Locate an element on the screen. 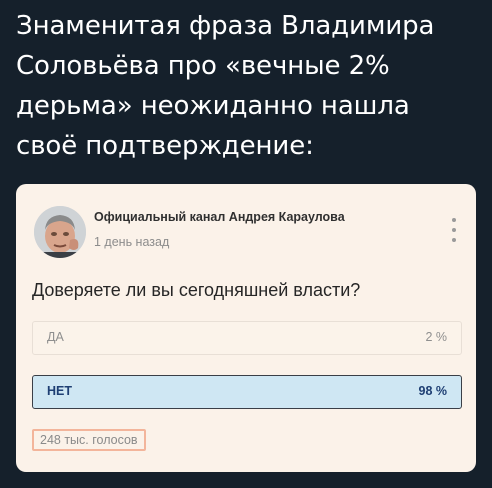  tweet-text-line: своё подтверждение: is located at coordinates (165, 146).